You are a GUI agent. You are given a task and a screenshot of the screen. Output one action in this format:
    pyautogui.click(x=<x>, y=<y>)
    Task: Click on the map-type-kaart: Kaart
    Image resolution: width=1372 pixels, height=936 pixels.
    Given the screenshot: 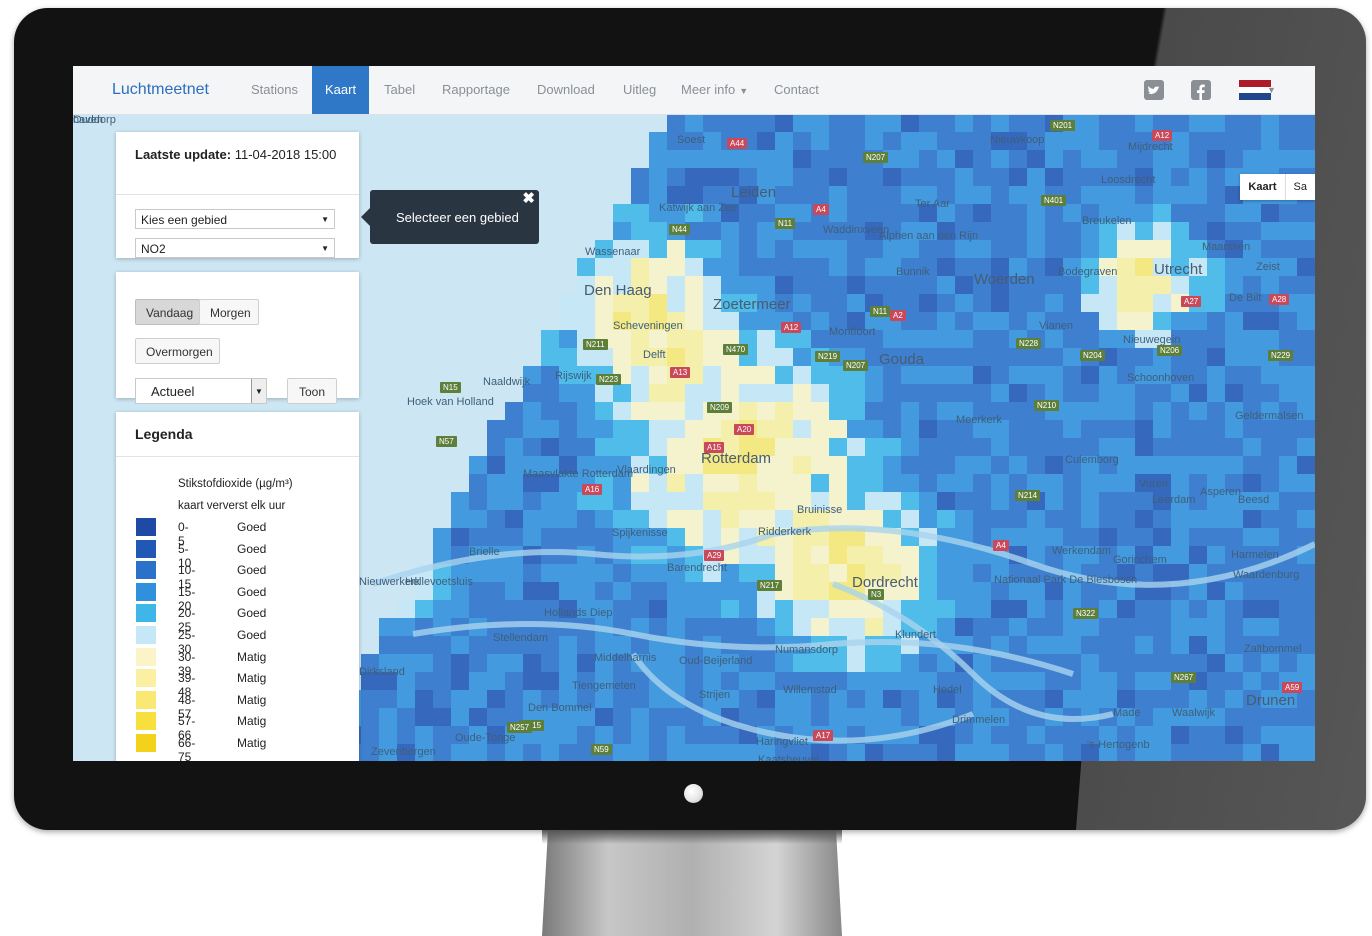 What is the action you would take?
    pyautogui.click(x=1263, y=187)
    